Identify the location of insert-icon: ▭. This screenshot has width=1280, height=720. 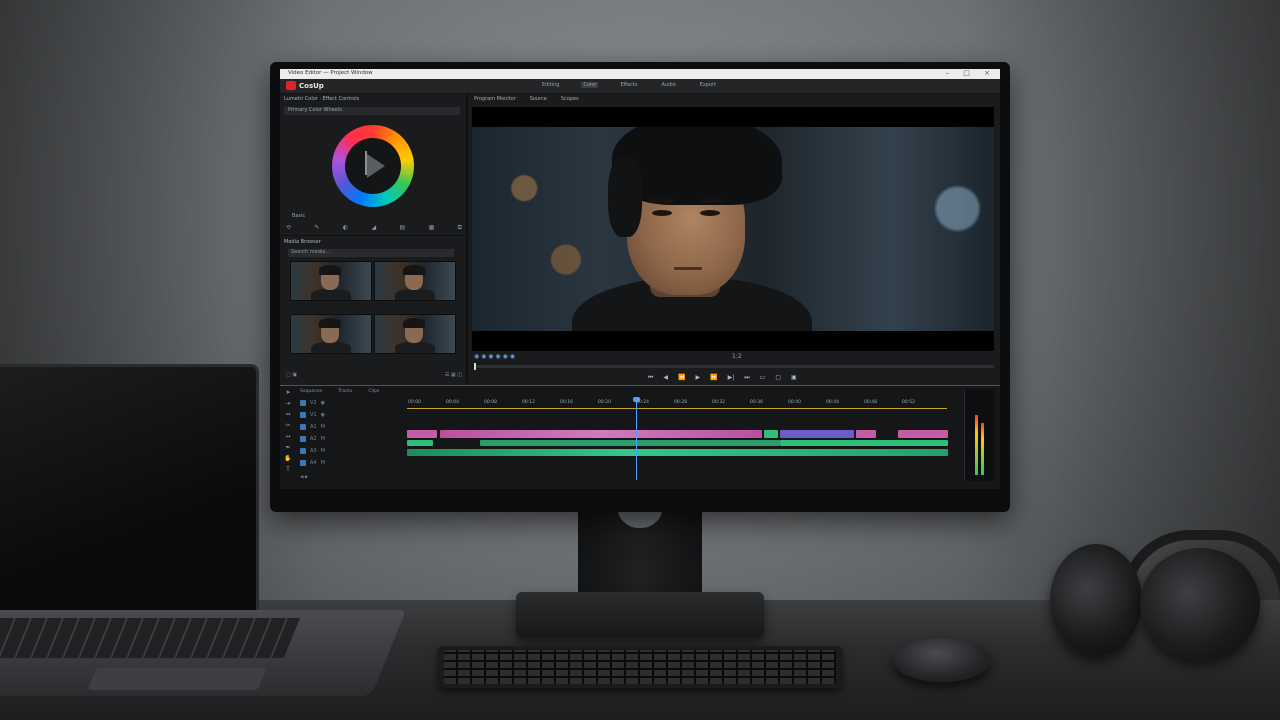
(763, 378).